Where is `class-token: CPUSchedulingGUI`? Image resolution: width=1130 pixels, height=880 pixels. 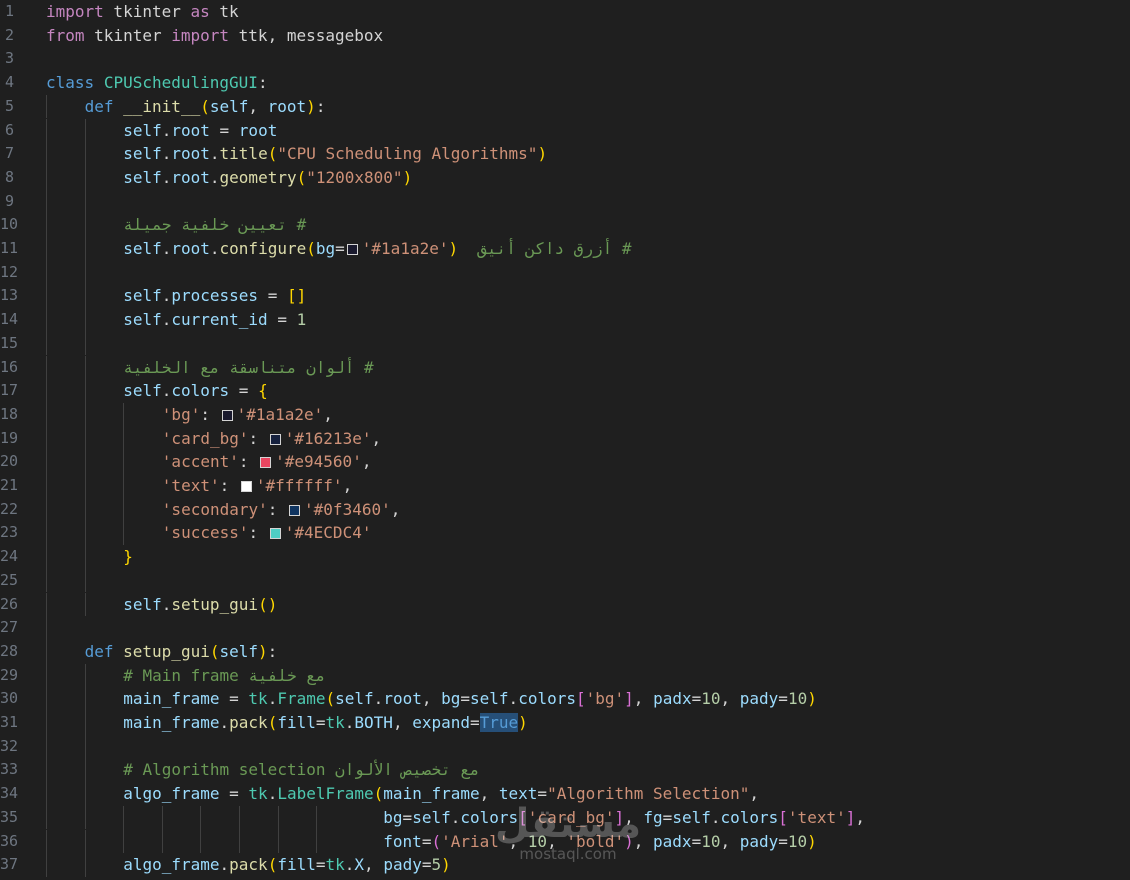 class-token: CPUSchedulingGUI is located at coordinates (180, 83).